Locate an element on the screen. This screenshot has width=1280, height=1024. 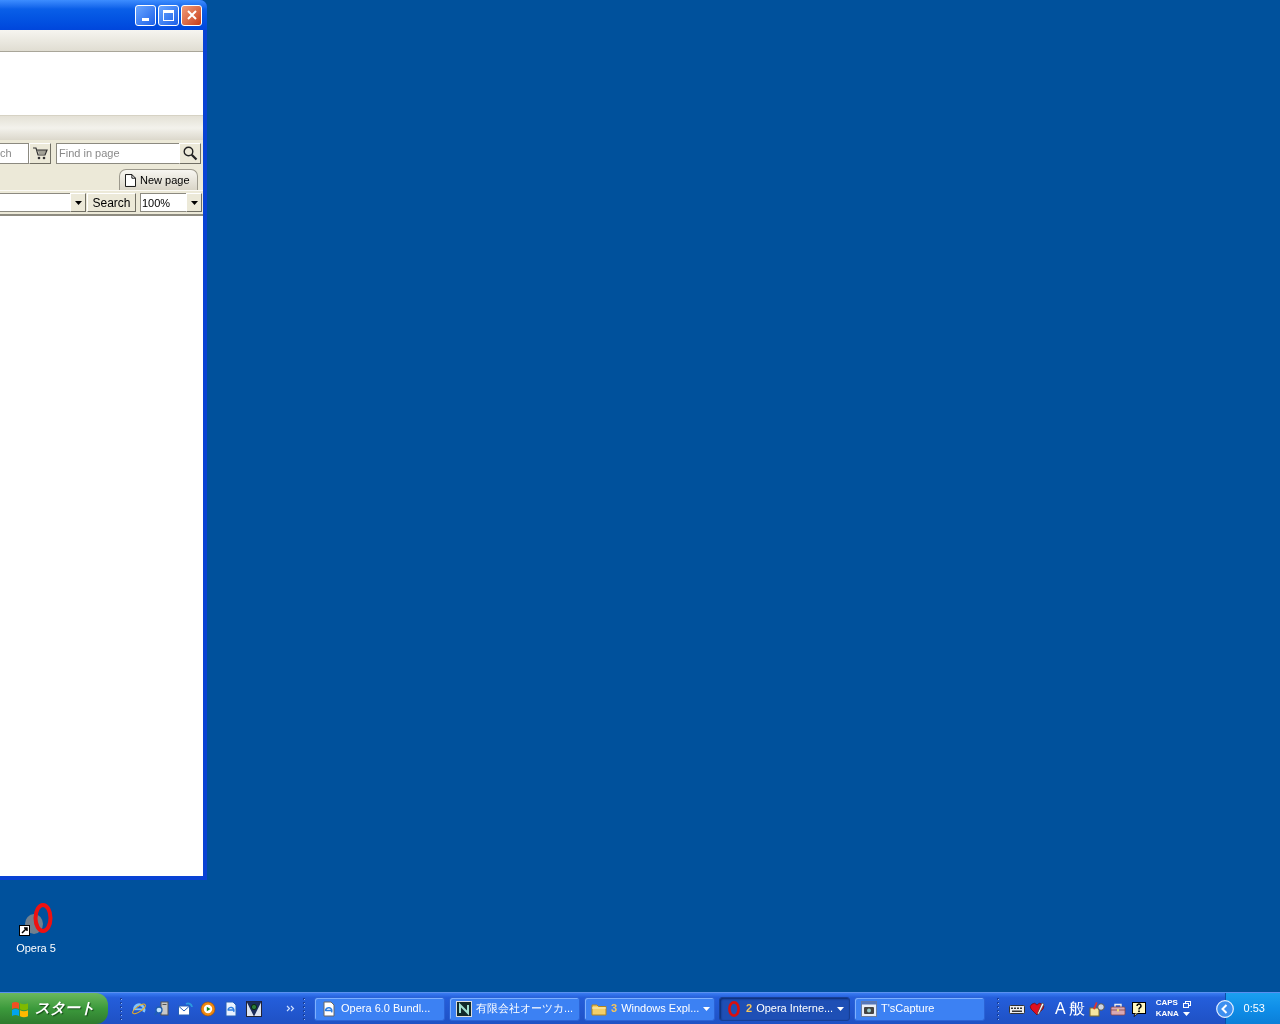
maximize-button is located at coordinates (168, 15).